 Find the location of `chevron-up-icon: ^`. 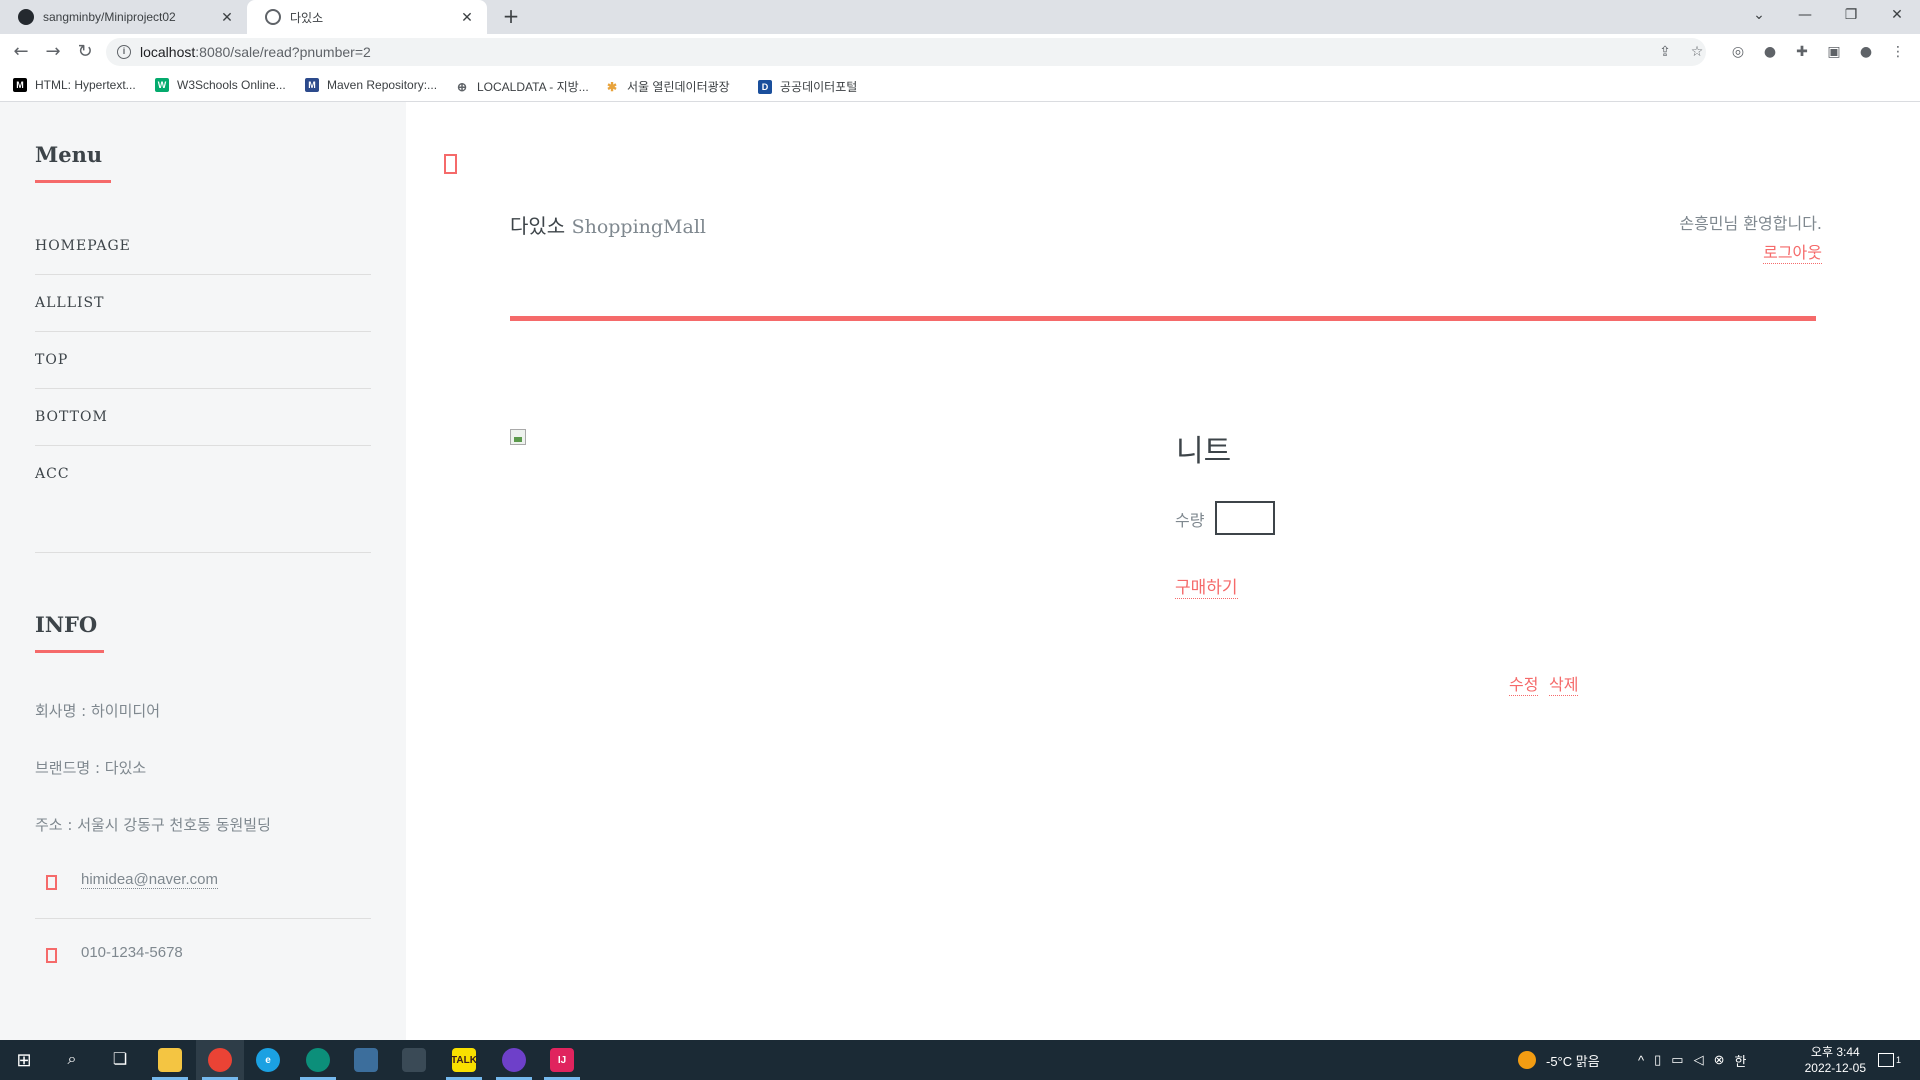

chevron-up-icon: ^ is located at coordinates (1641, 1060).